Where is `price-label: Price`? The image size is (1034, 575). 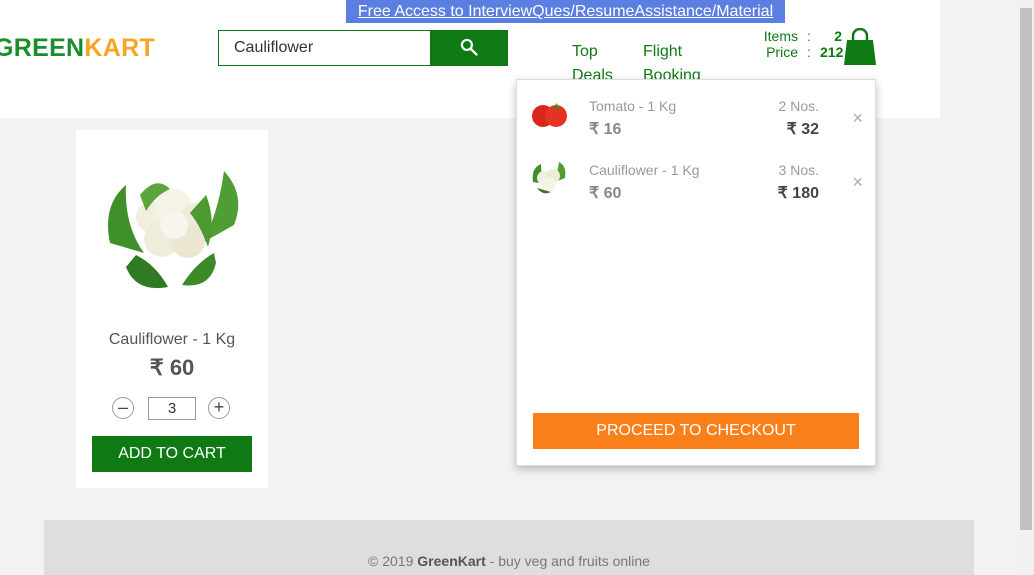
price-label: Price is located at coordinates (782, 52).